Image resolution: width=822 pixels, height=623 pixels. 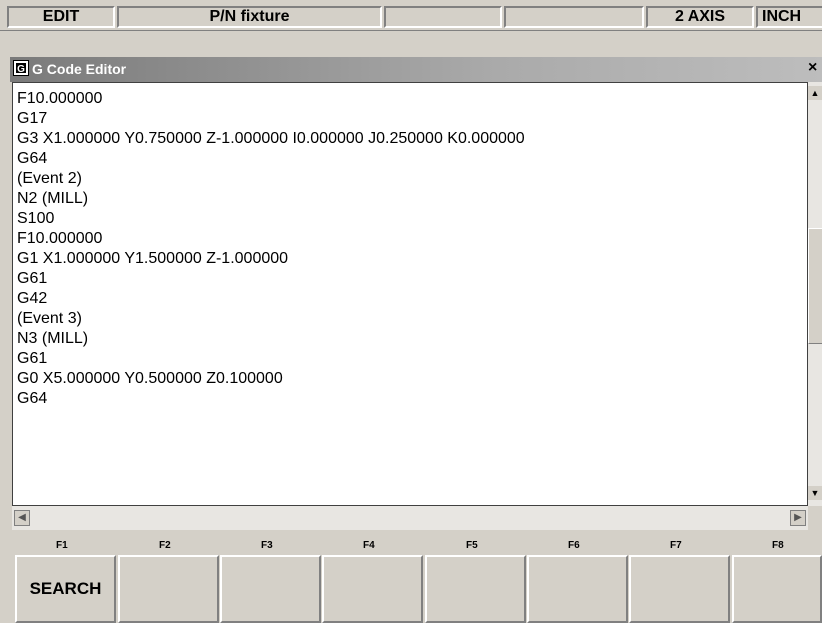 What do you see at coordinates (49, 318) in the screenshot?
I see `code-line: (Event 3)` at bounding box center [49, 318].